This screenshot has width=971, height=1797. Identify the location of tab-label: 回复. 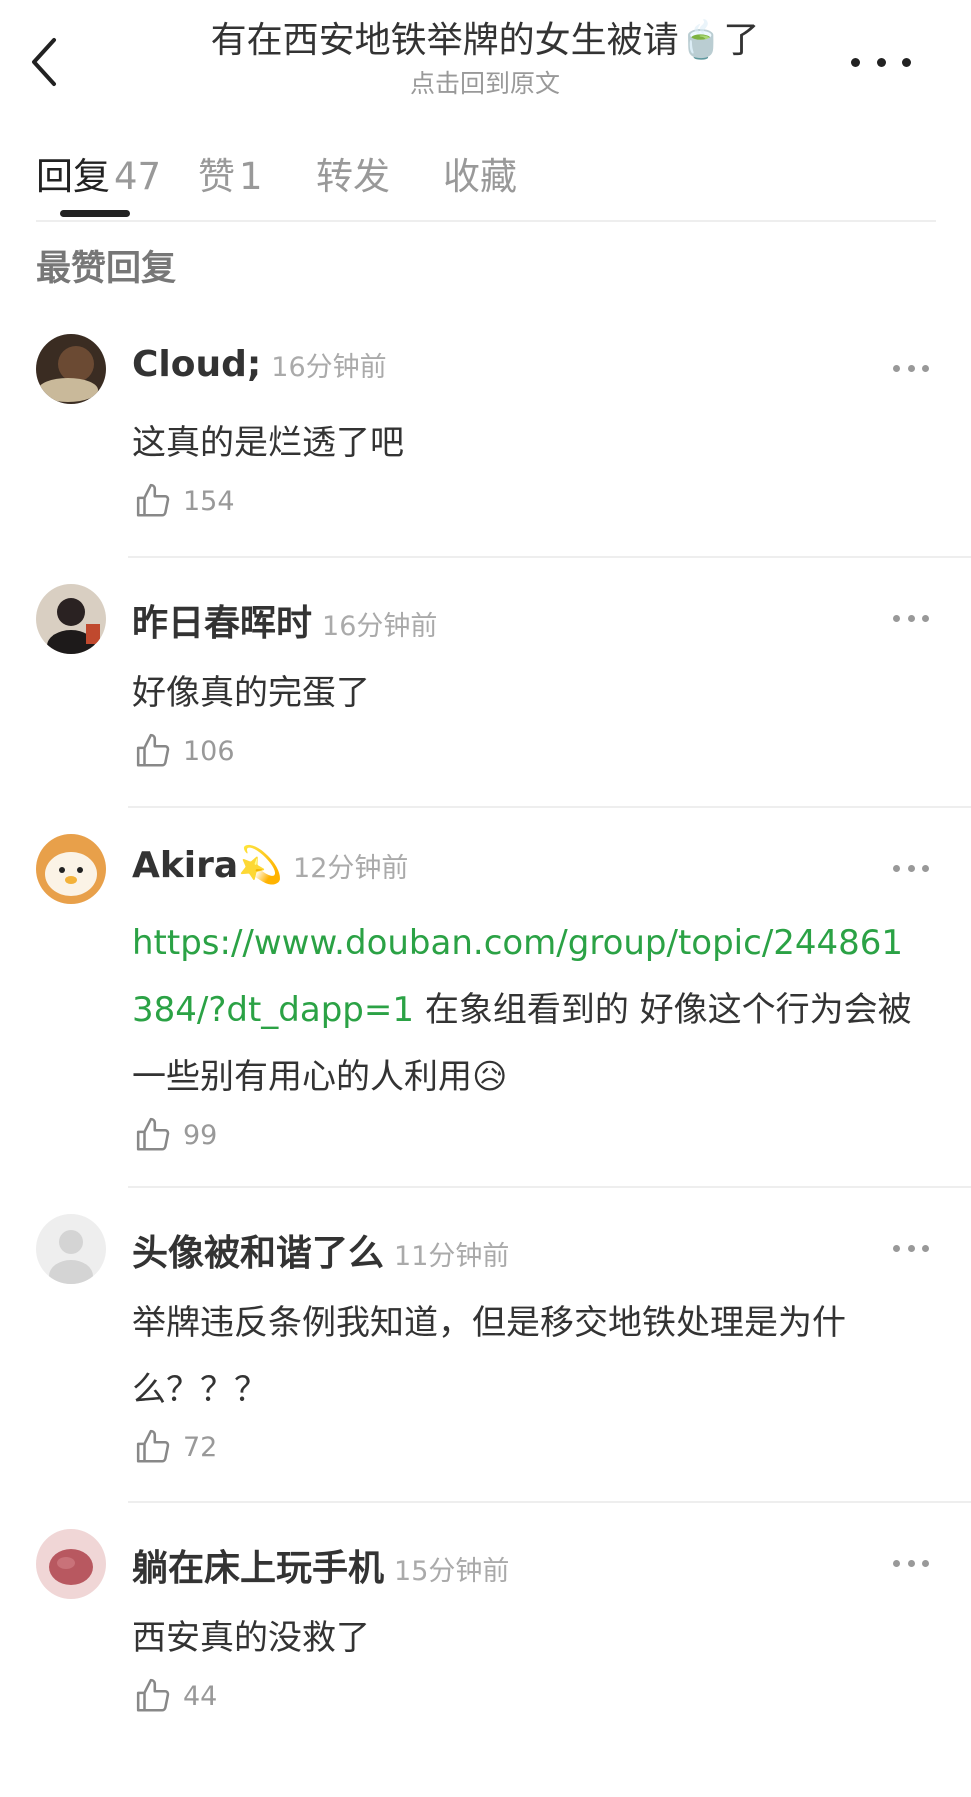
(73, 176).